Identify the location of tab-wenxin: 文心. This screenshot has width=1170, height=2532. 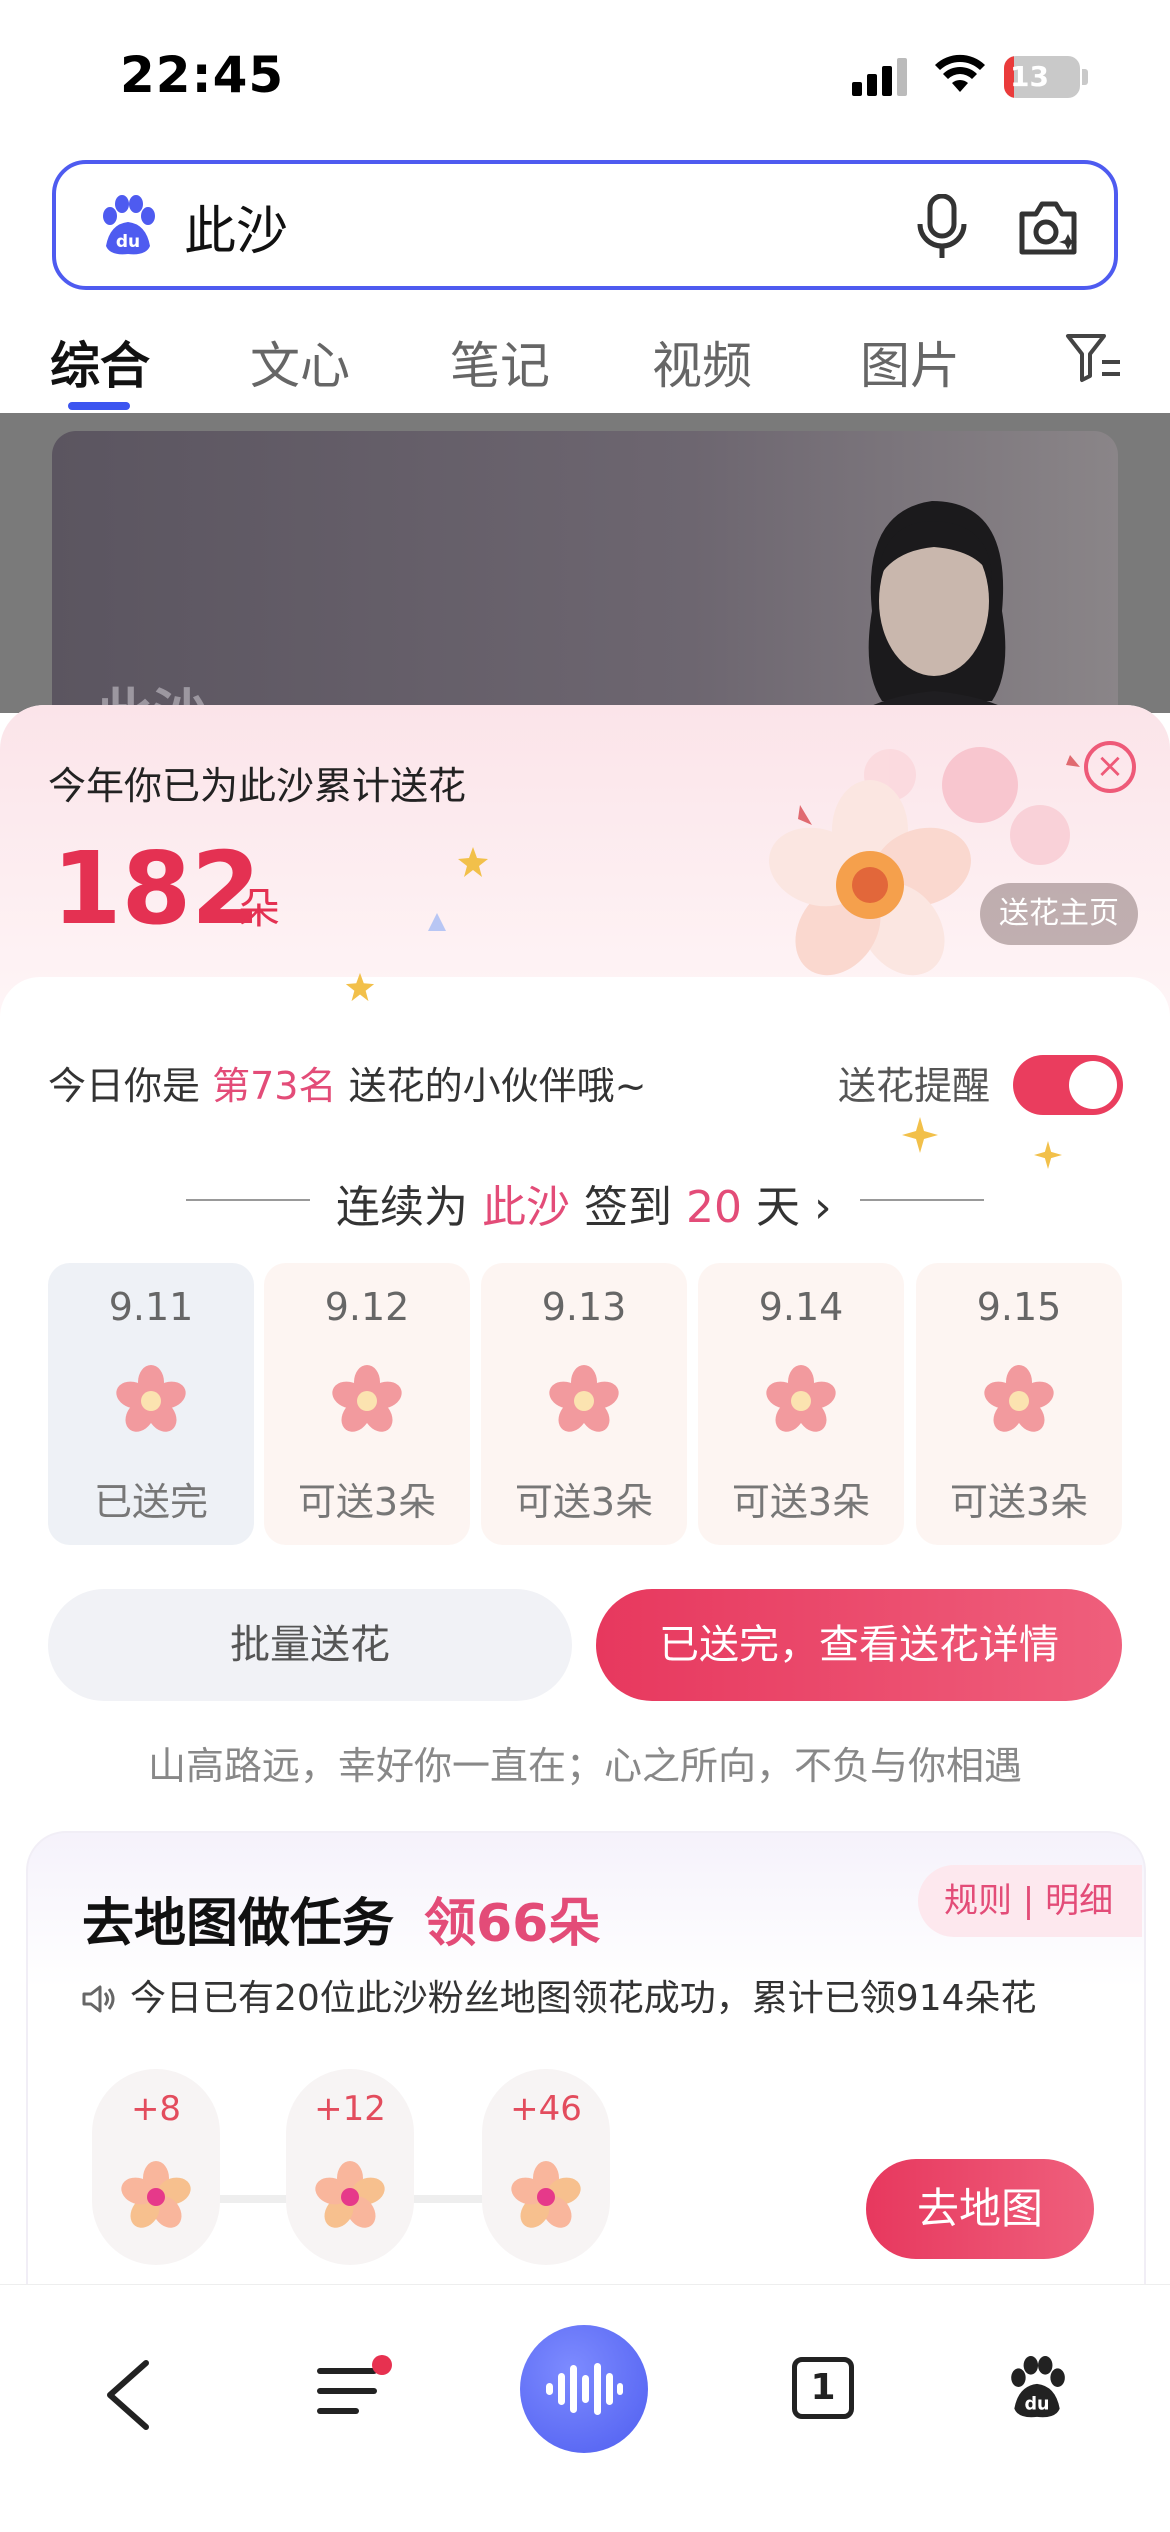
(300, 362).